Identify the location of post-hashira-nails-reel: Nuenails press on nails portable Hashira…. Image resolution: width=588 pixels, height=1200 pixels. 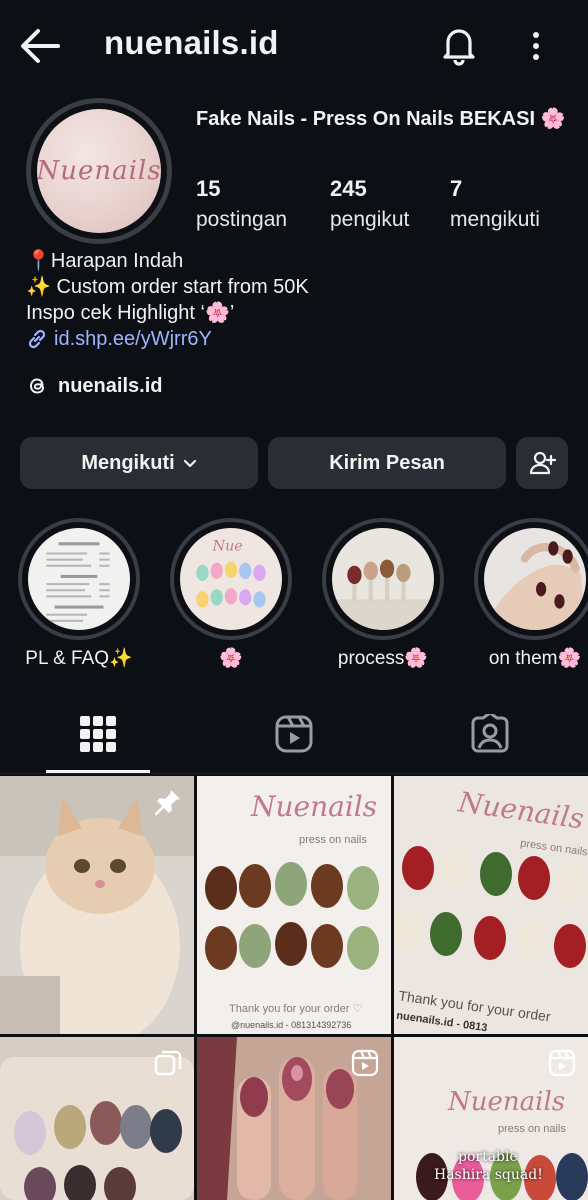
(491, 1118).